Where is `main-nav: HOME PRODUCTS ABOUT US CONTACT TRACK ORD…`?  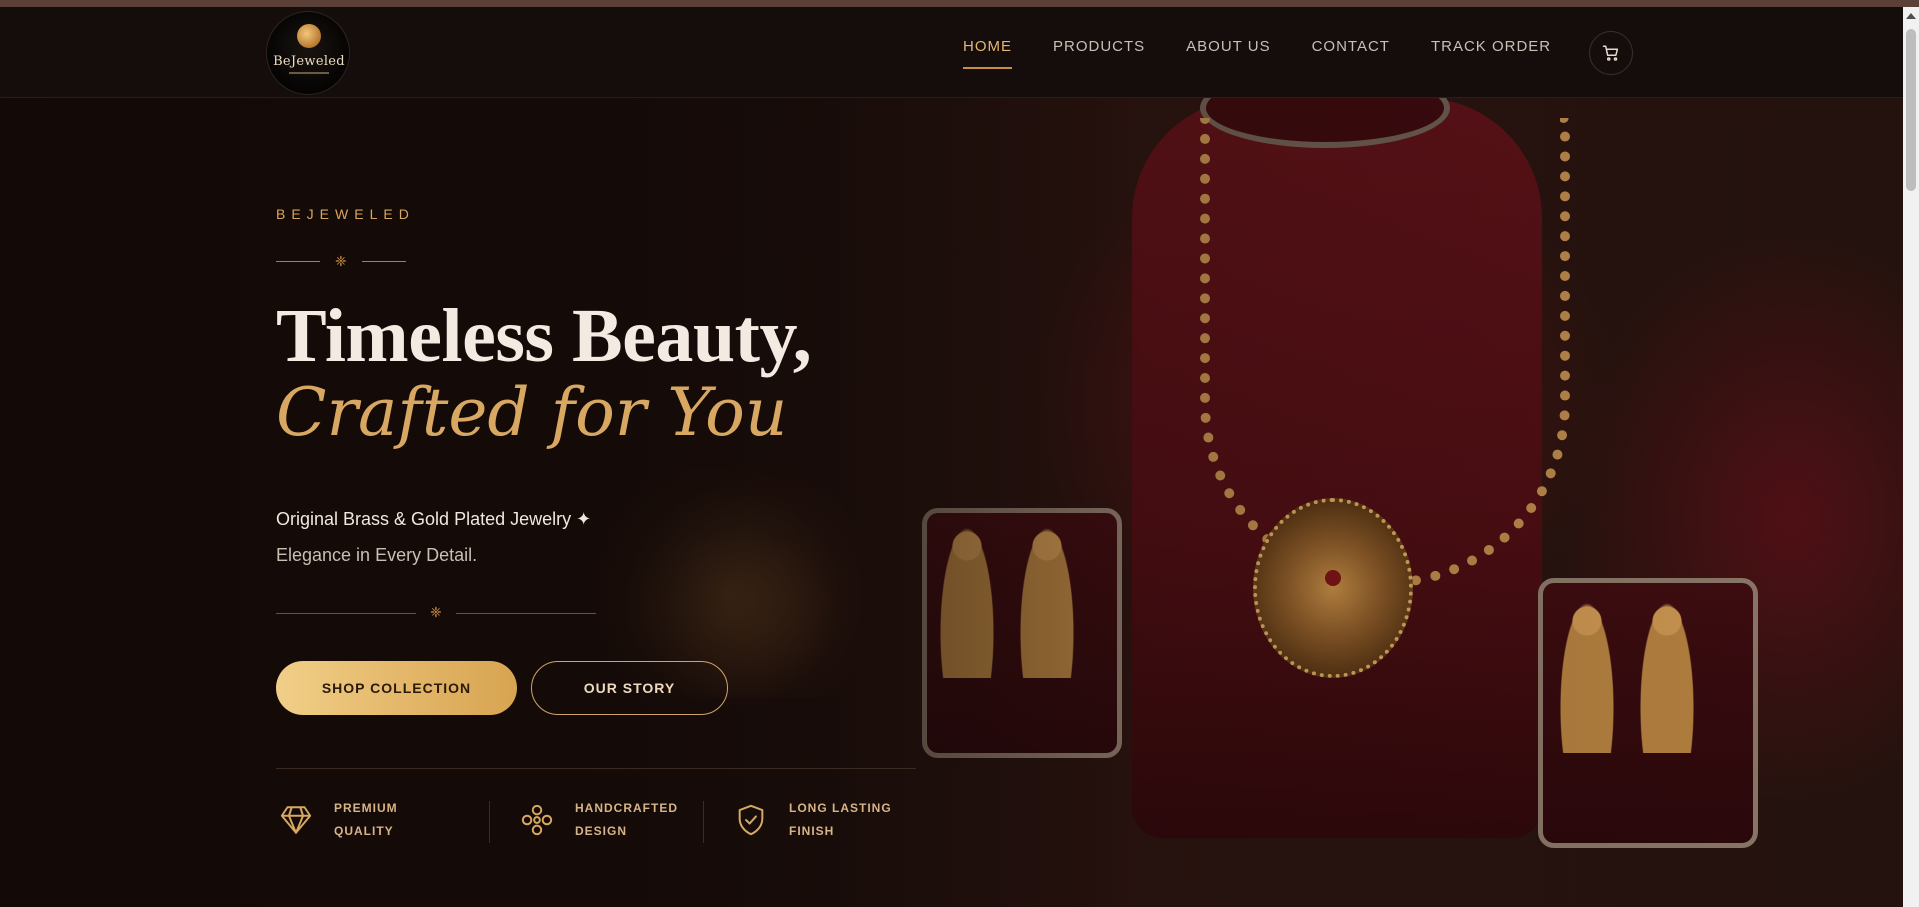
main-nav: HOME PRODUCTS ABOUT US CONTACT TRACK ORD… is located at coordinates (1277, 53).